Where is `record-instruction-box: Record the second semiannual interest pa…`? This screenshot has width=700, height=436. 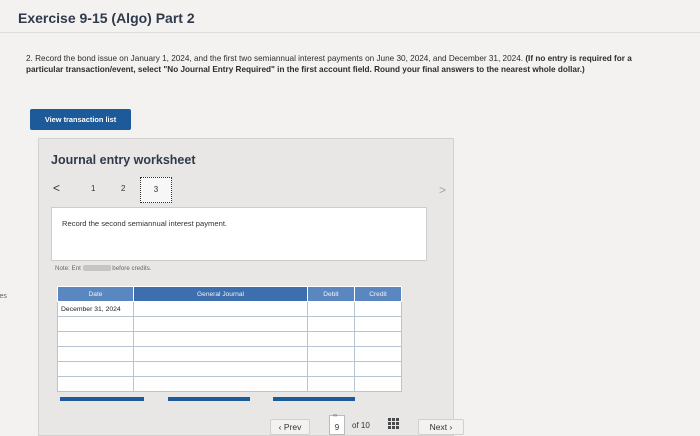 record-instruction-box: Record the second semiannual interest pa… is located at coordinates (239, 234).